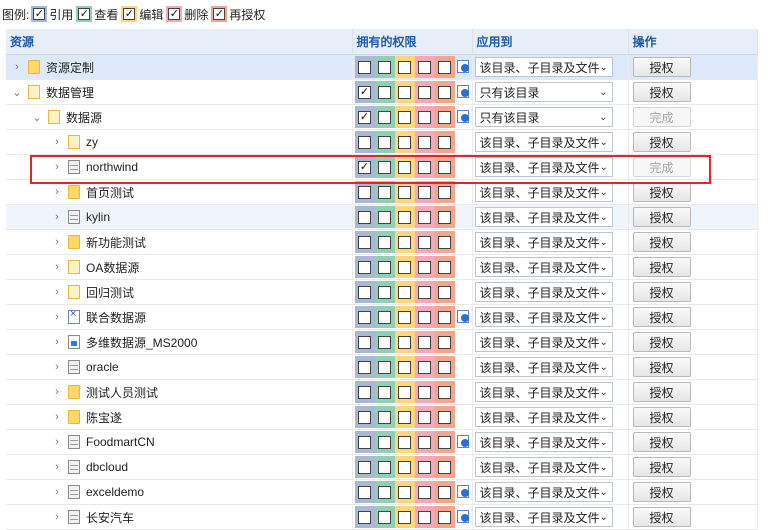 The height and width of the screenshot is (530, 771). What do you see at coordinates (98, 217) in the screenshot?
I see `resource-name: kylin` at bounding box center [98, 217].